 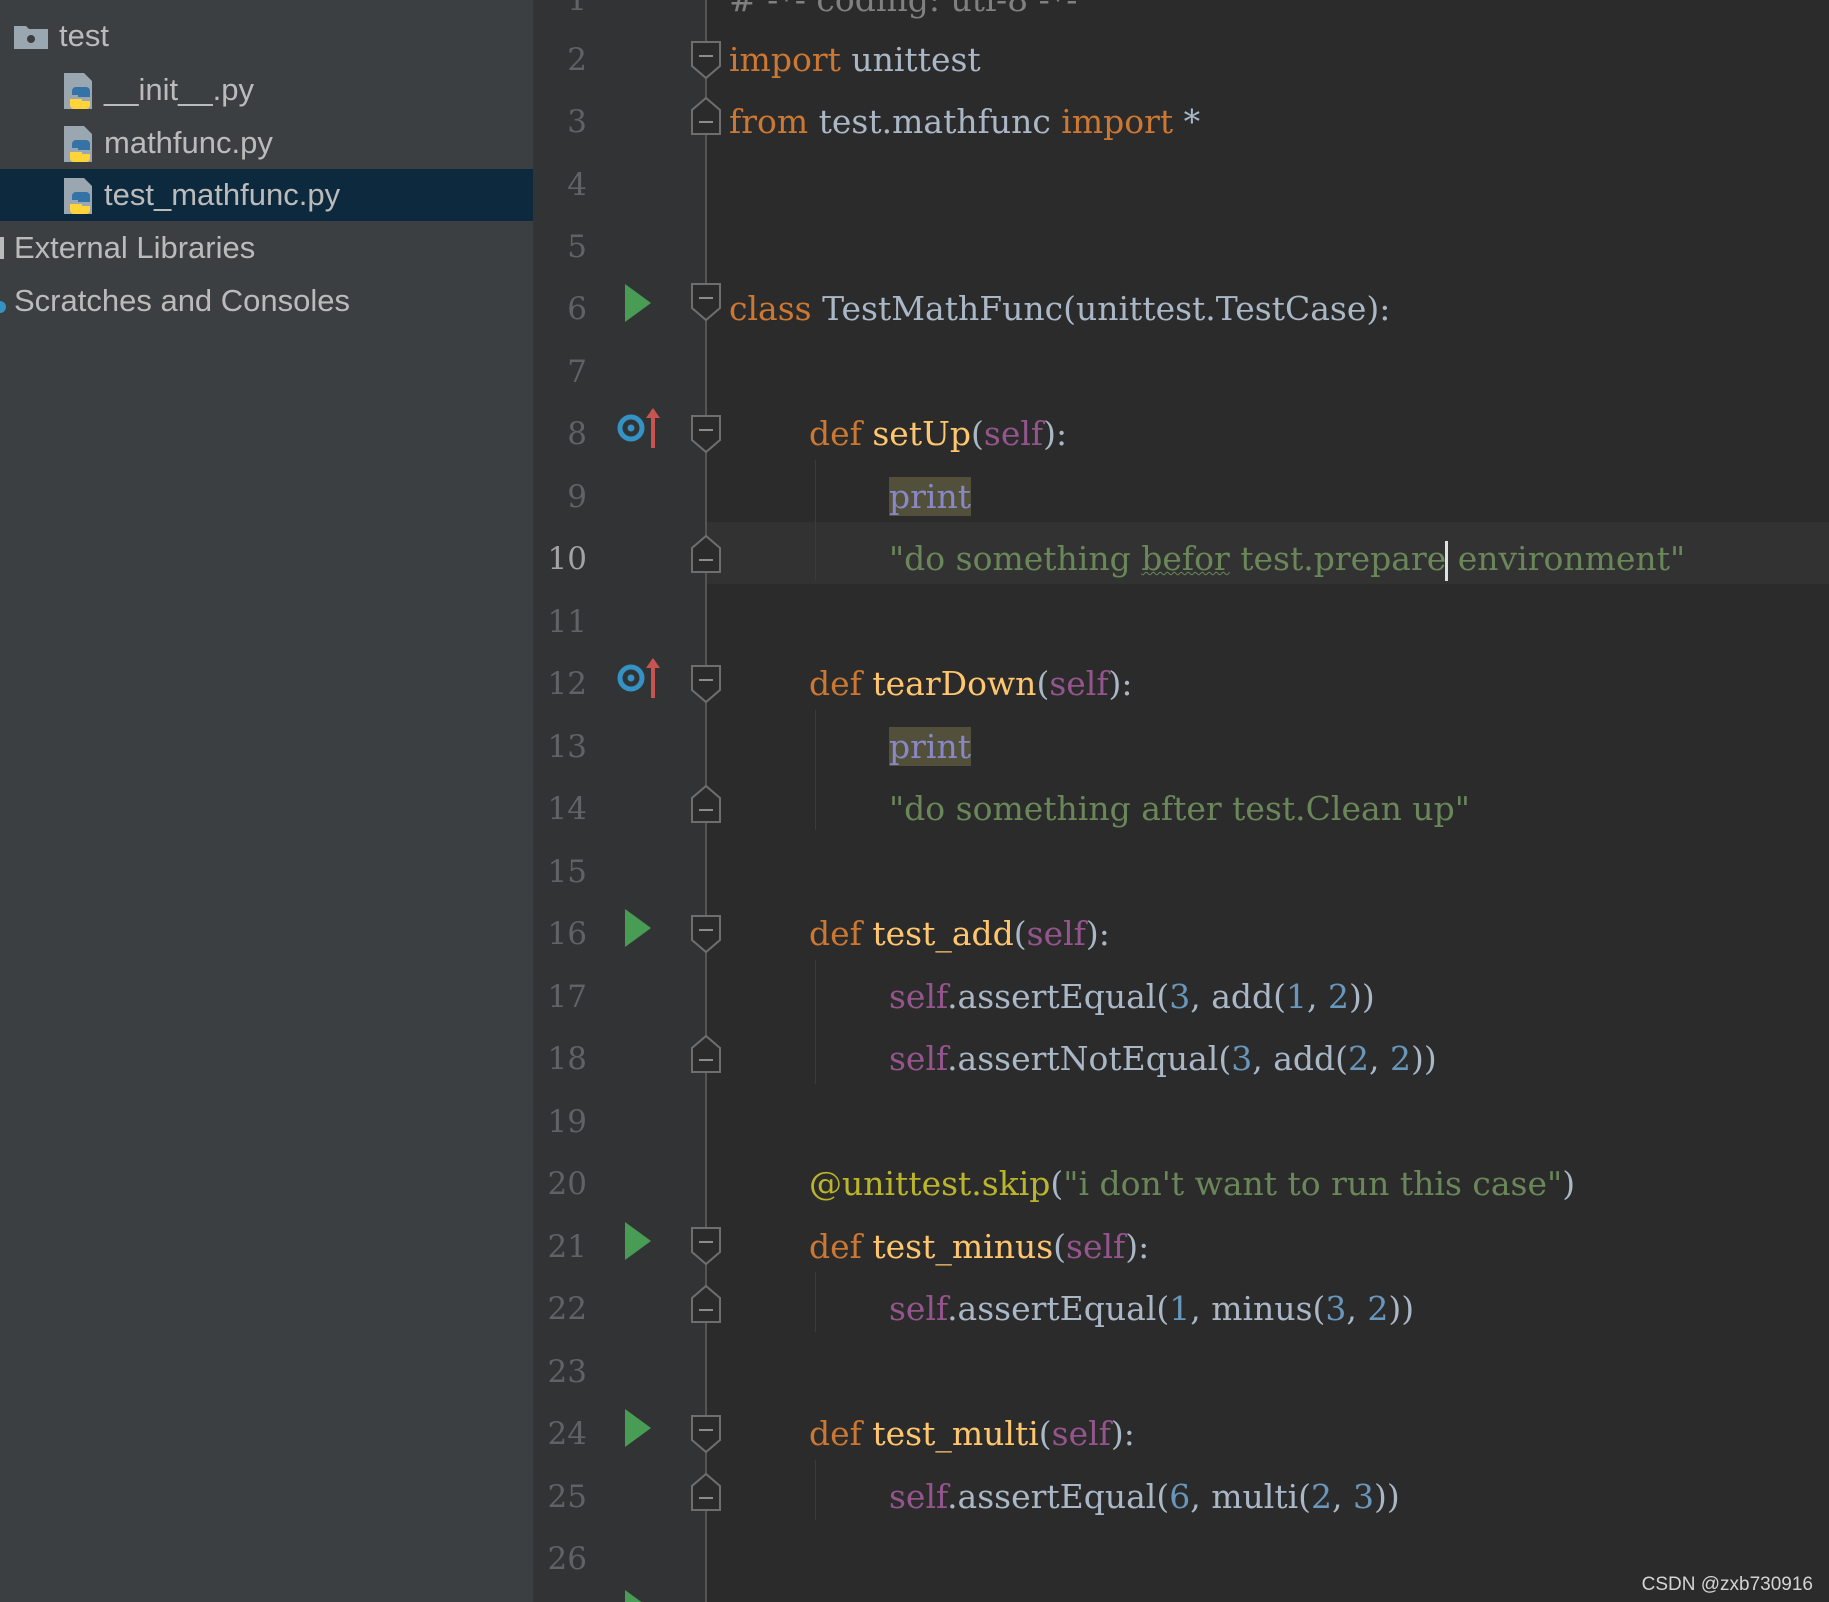 What do you see at coordinates (567, 1059) in the screenshot?
I see `line-number: 18` at bounding box center [567, 1059].